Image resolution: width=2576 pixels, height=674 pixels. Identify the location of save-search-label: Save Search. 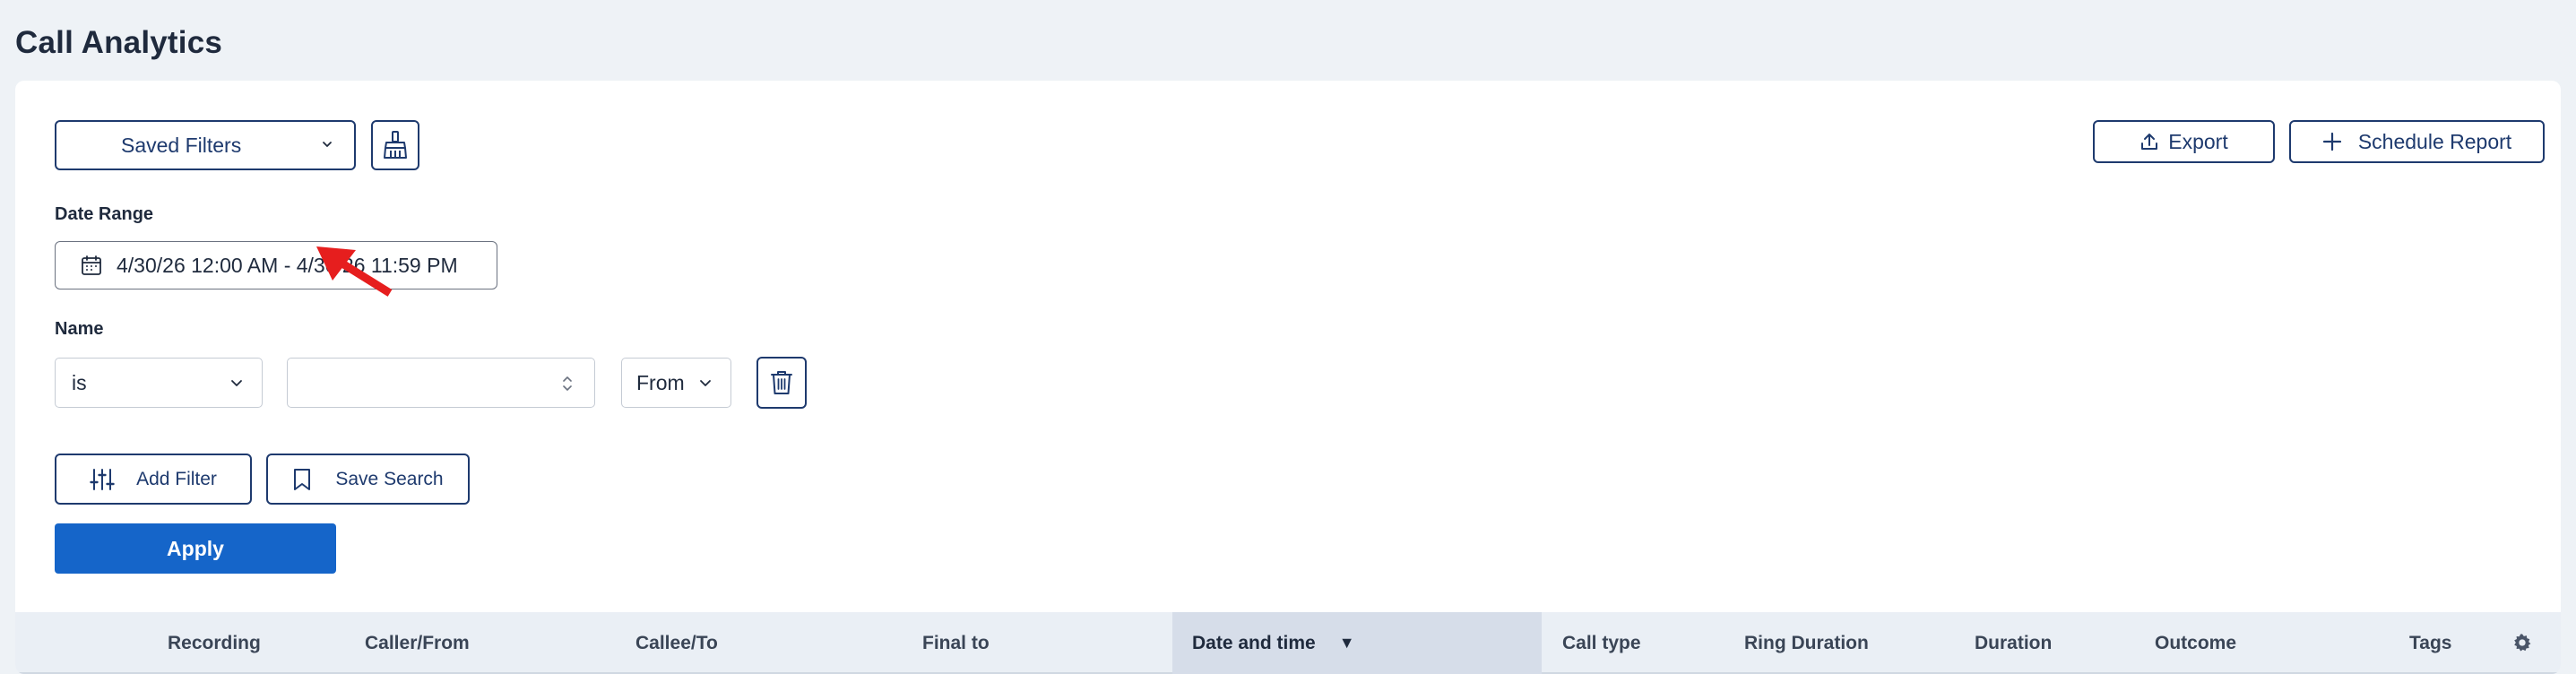
(389, 479).